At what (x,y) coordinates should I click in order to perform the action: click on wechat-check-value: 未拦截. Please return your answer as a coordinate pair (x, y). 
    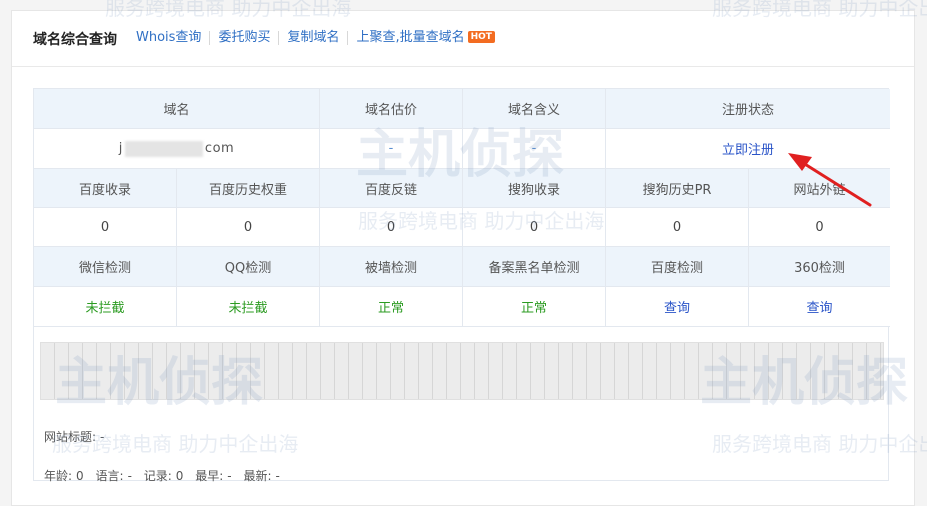
    Looking at the image, I should click on (105, 307).